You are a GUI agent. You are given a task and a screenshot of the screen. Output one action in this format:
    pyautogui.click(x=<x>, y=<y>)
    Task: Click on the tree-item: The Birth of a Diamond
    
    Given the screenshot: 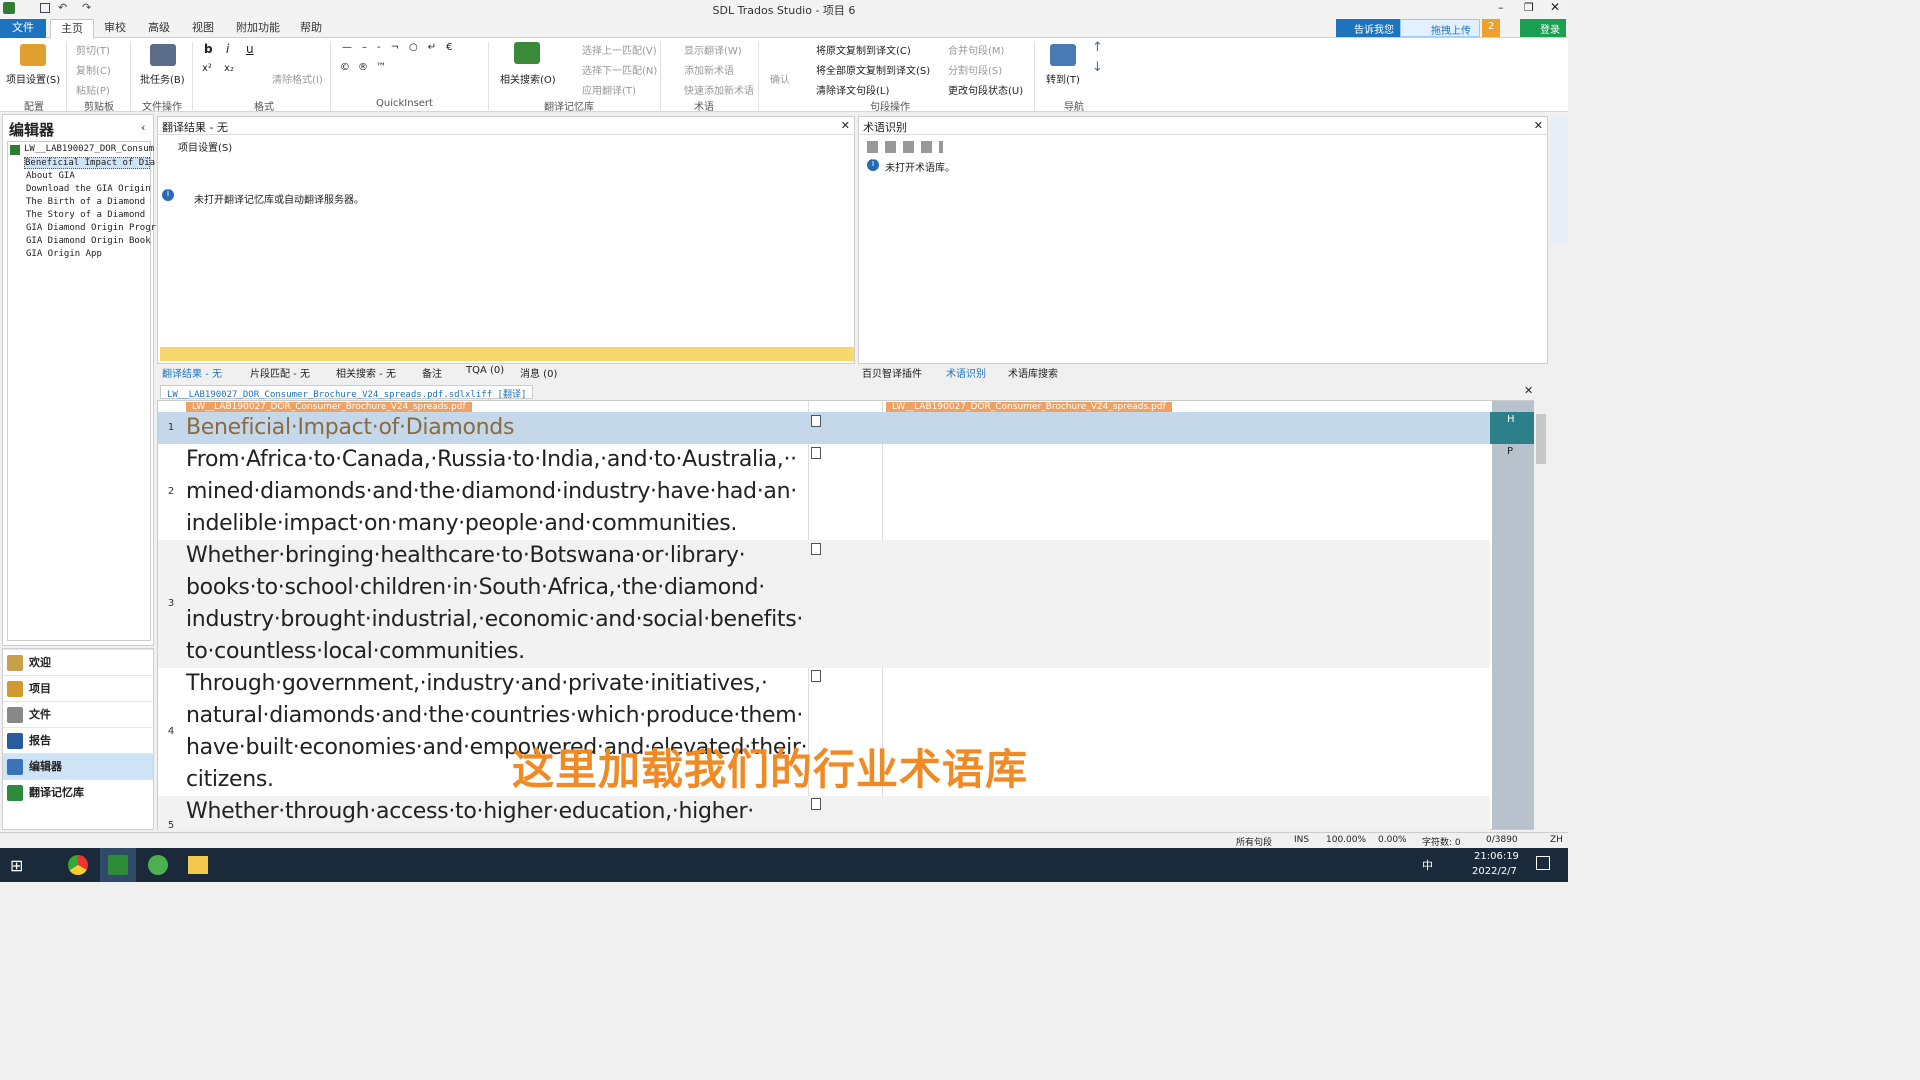 What is the action you would take?
    pyautogui.click(x=85, y=202)
    